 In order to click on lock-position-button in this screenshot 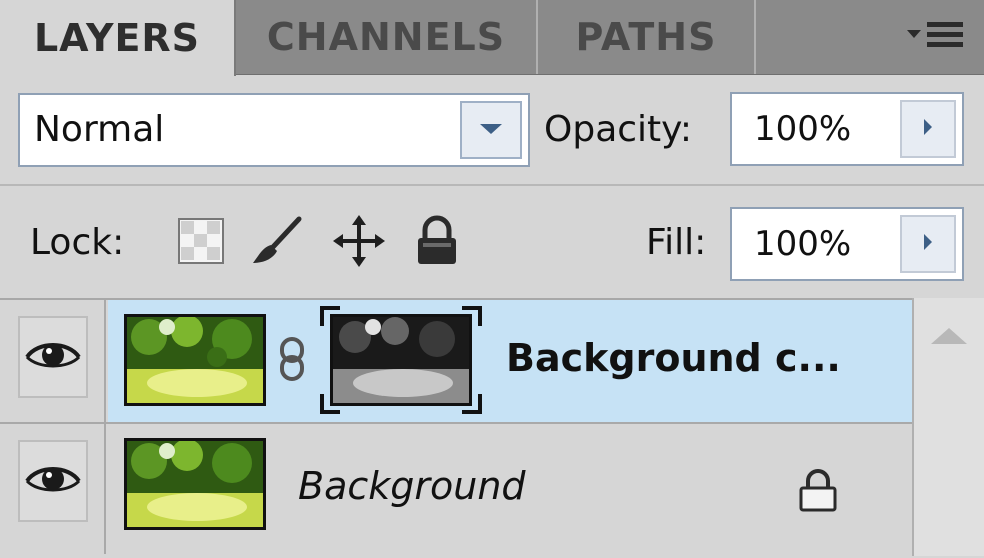, I will do `click(359, 243)`.